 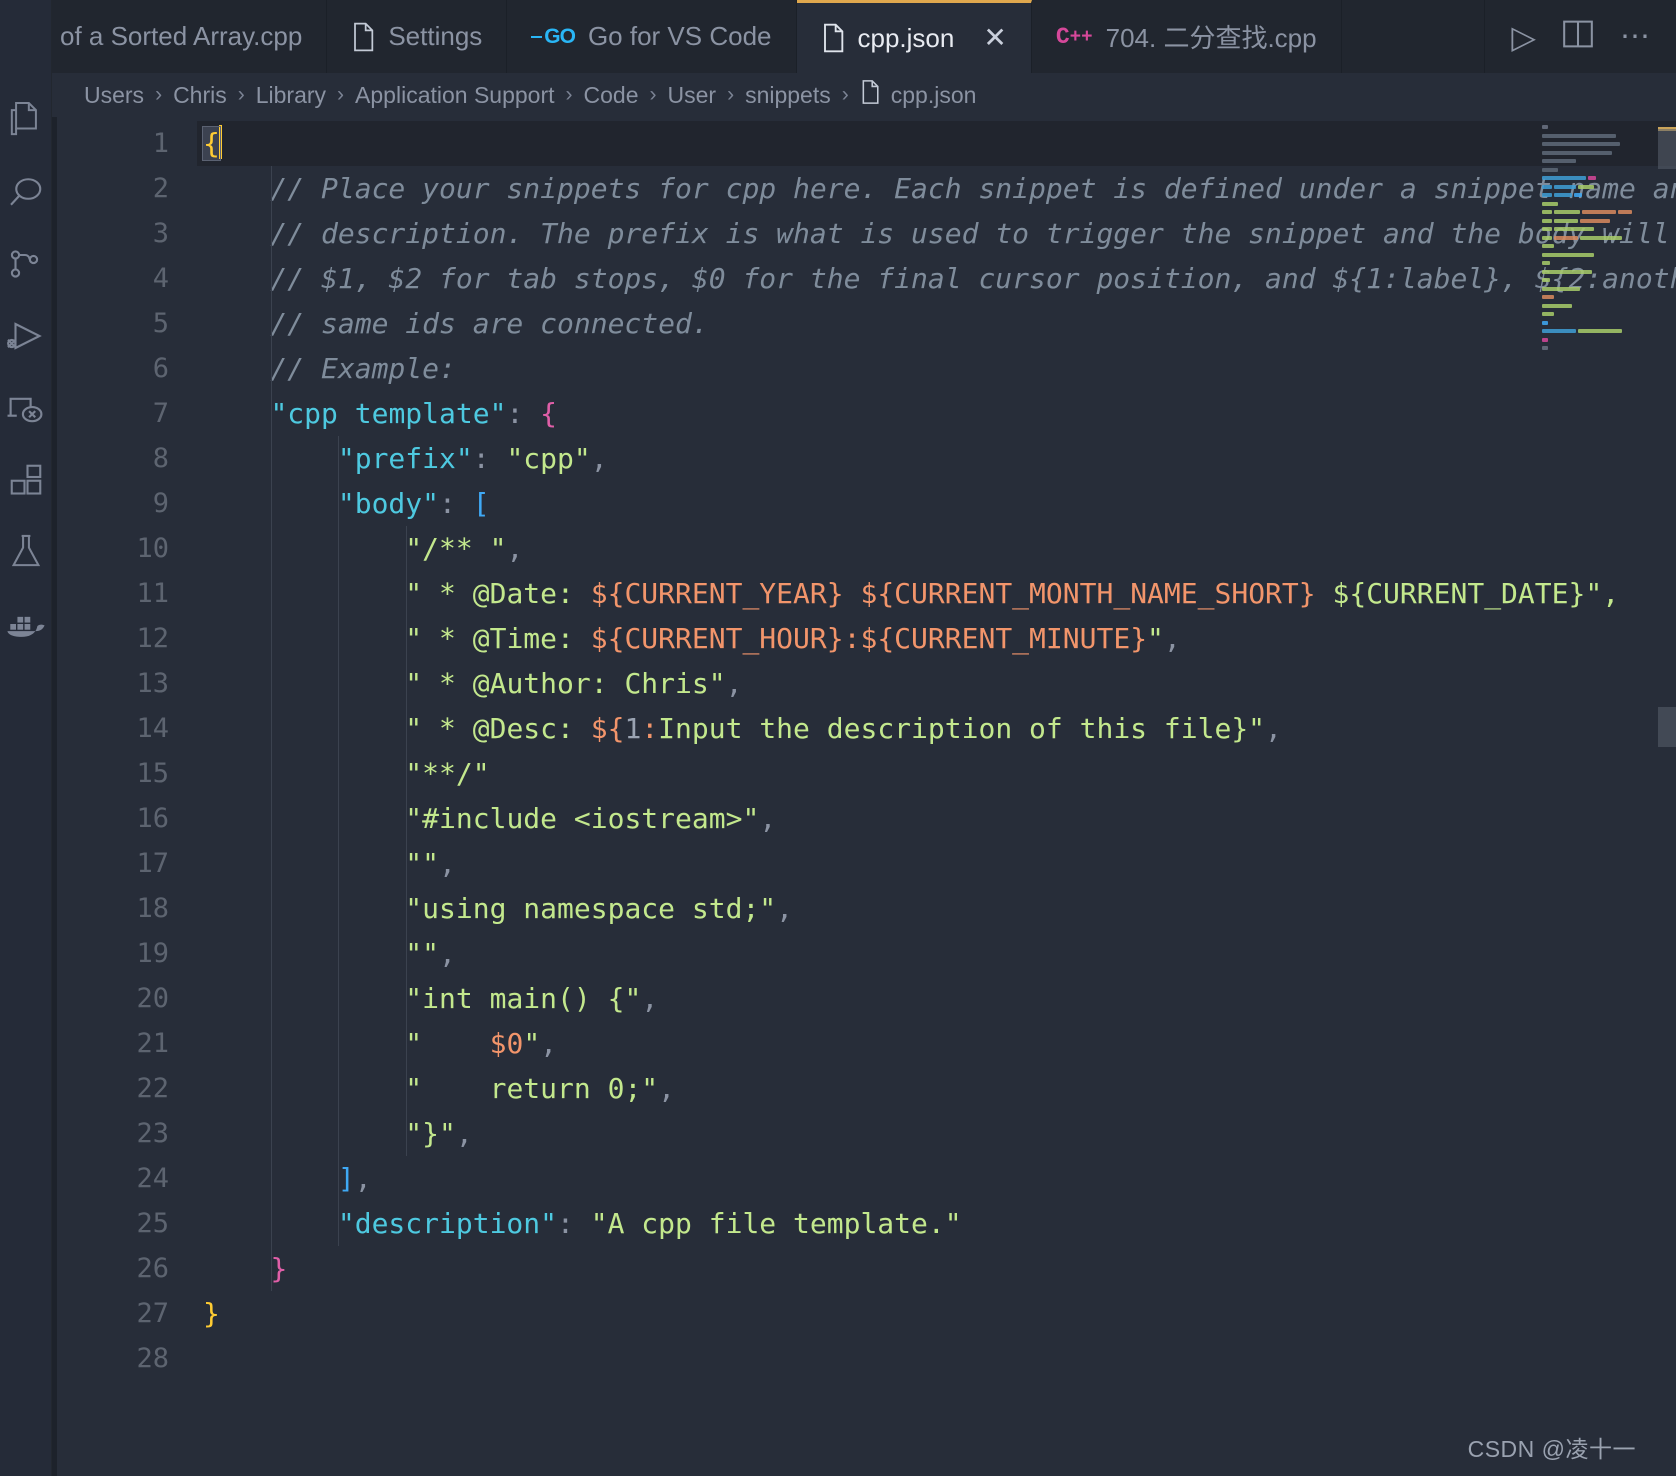 What do you see at coordinates (936, 683) in the screenshot?
I see `code-line: " * @Author: Chris",` at bounding box center [936, 683].